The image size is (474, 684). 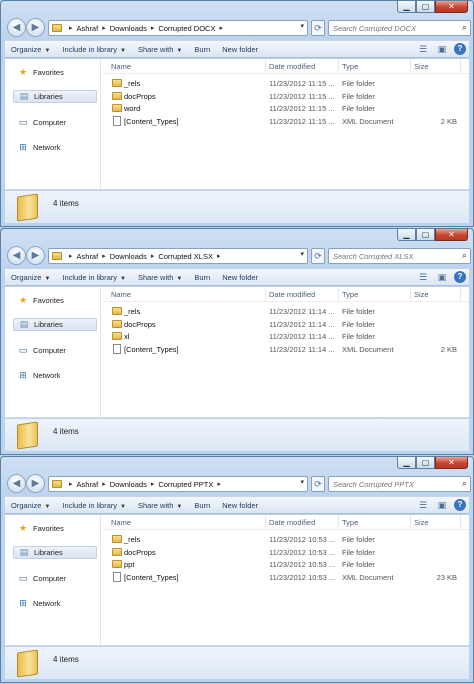 I want to click on file-row: _rels 11/23/2012 10:53 ... File folder, so click(x=285, y=539).